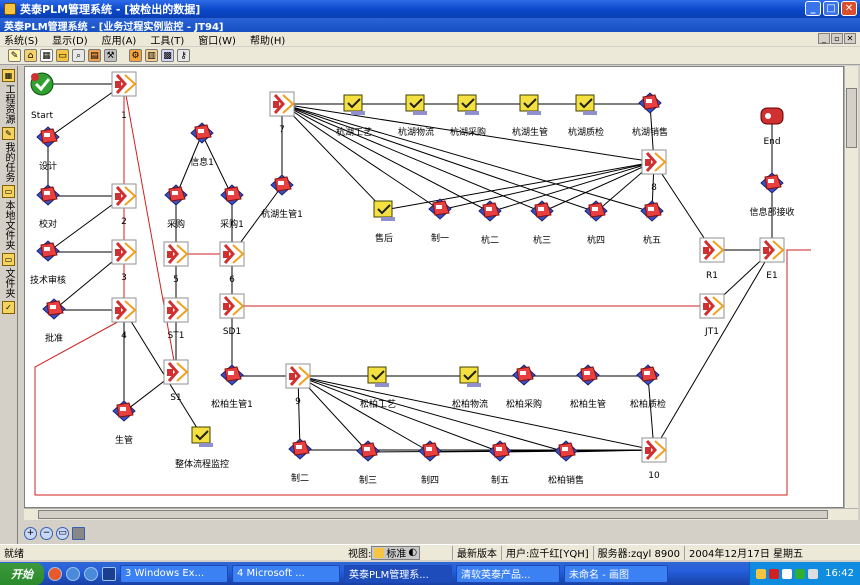 This screenshot has width=860, height=585. What do you see at coordinates (109, 573) in the screenshot?
I see `cmd-icon` at bounding box center [109, 573].